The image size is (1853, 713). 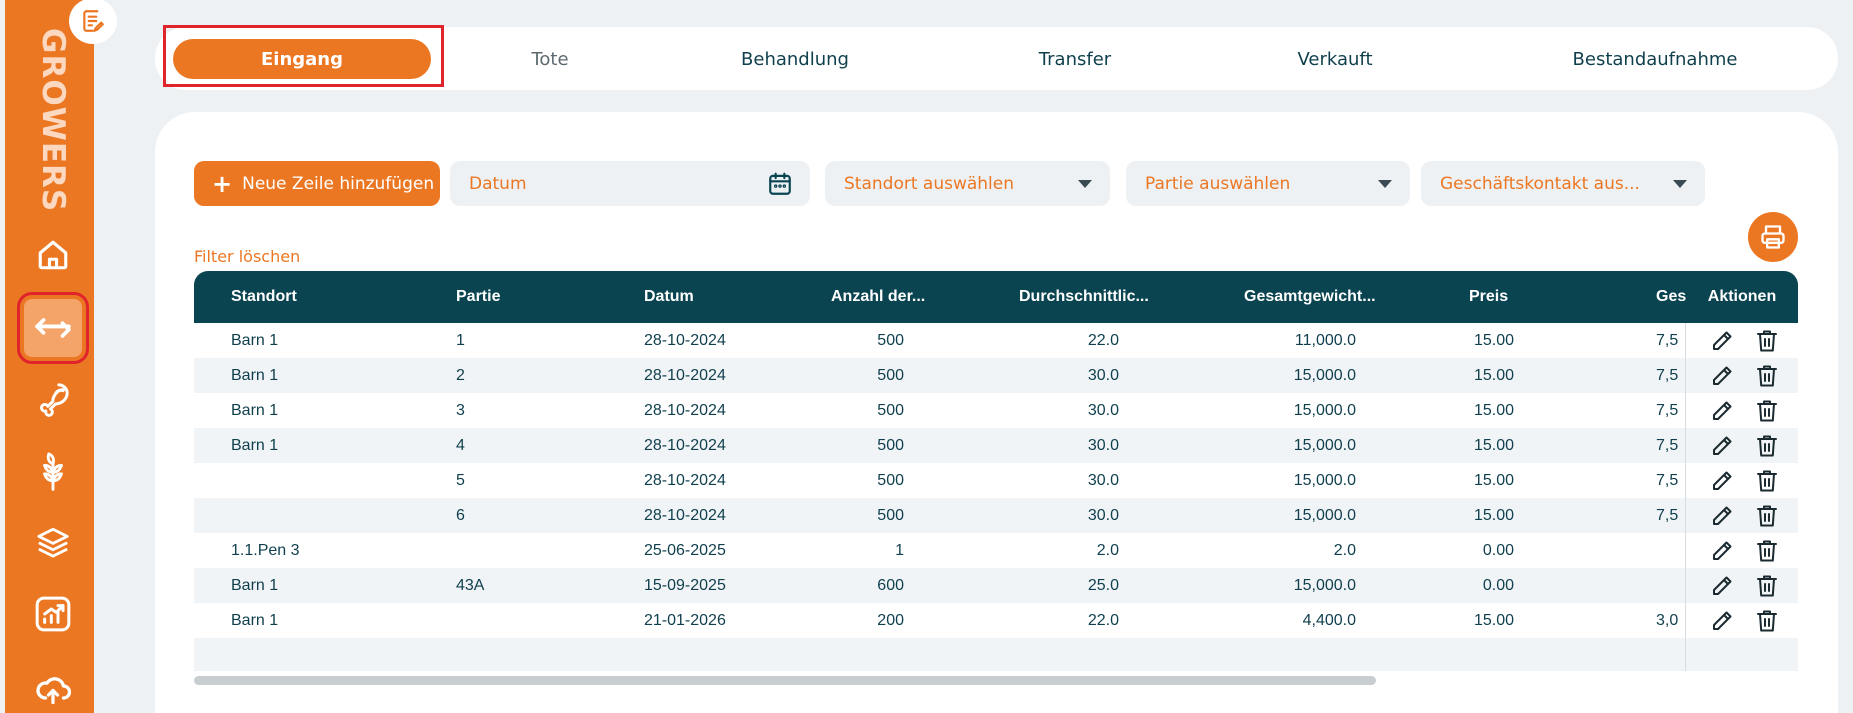 I want to click on location-select: Standort auswählen, so click(x=967, y=183).